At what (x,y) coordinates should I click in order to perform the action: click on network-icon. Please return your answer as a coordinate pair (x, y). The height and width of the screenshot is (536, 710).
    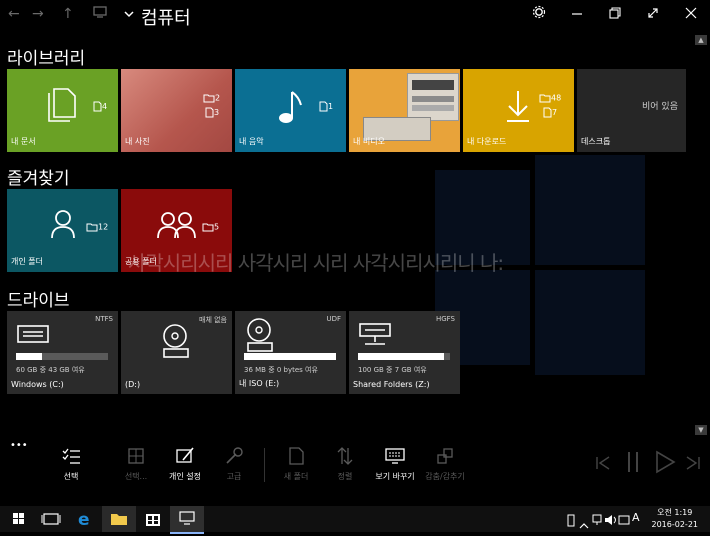
    Looking at the image, I should click on (597, 521).